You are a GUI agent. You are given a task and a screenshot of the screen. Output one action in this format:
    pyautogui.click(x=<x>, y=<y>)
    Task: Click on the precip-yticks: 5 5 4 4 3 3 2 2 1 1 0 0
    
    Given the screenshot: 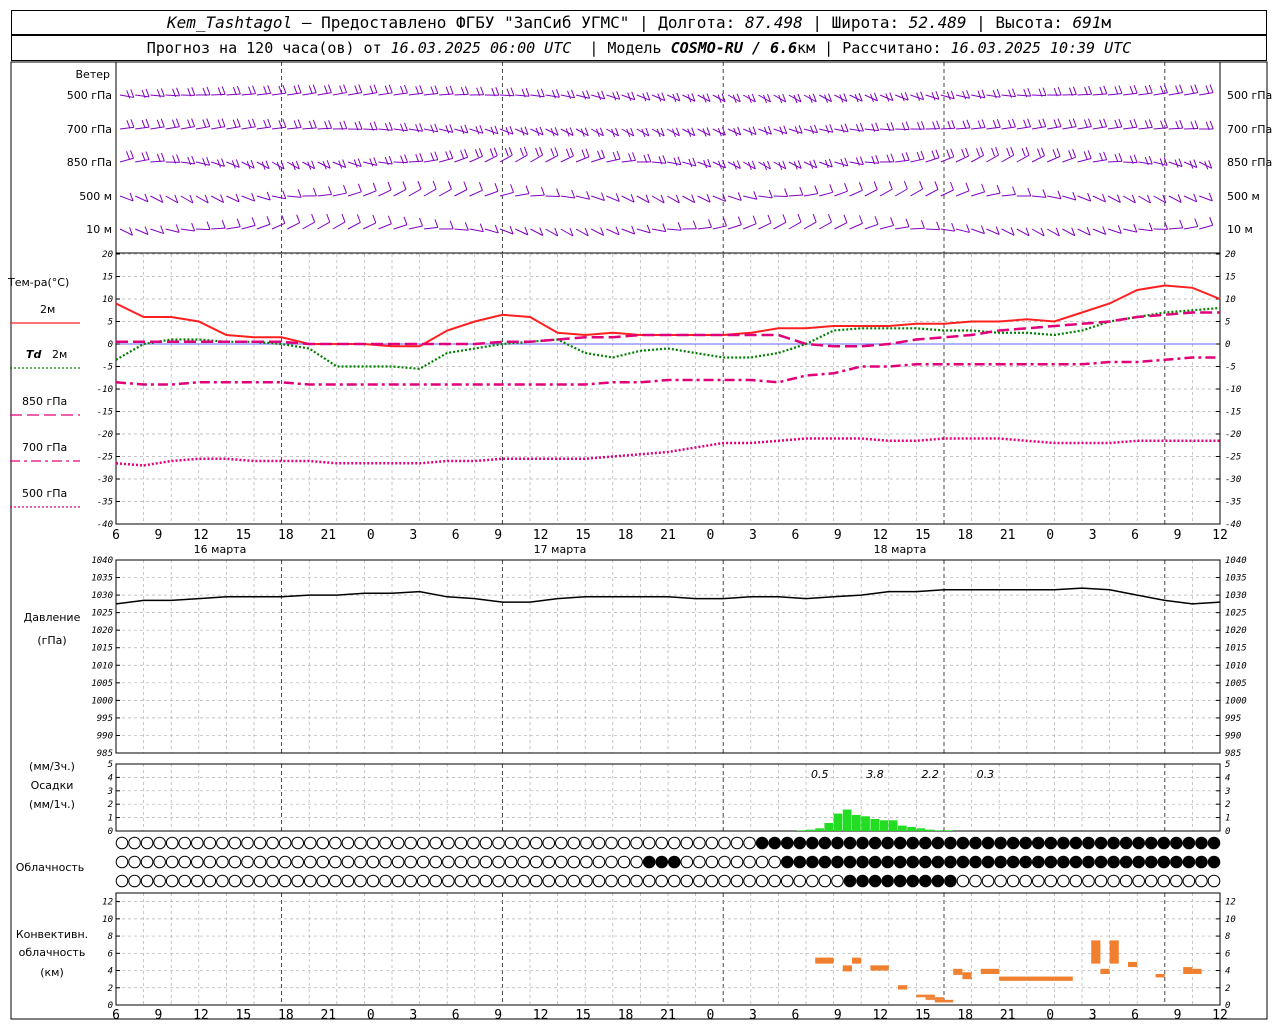 What is the action you would take?
    pyautogui.click(x=669, y=798)
    